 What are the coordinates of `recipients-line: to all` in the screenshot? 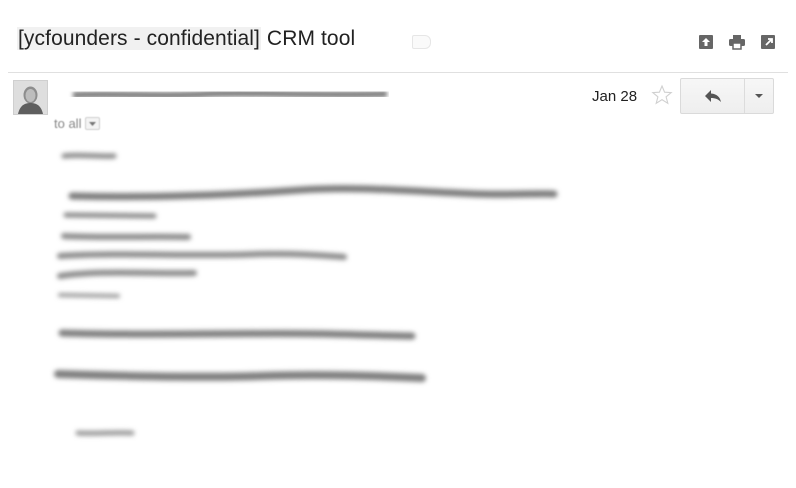 It's located at (77, 123).